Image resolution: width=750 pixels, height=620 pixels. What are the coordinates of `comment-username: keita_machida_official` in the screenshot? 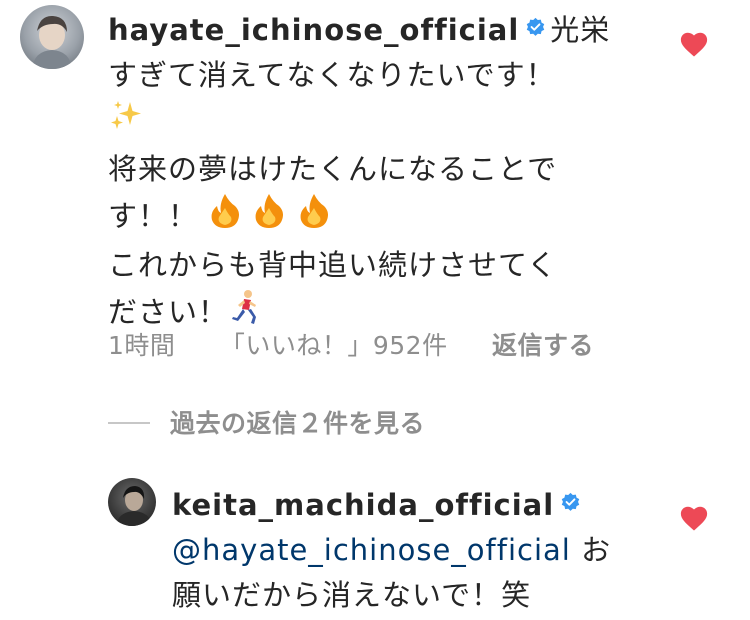 It's located at (363, 505).